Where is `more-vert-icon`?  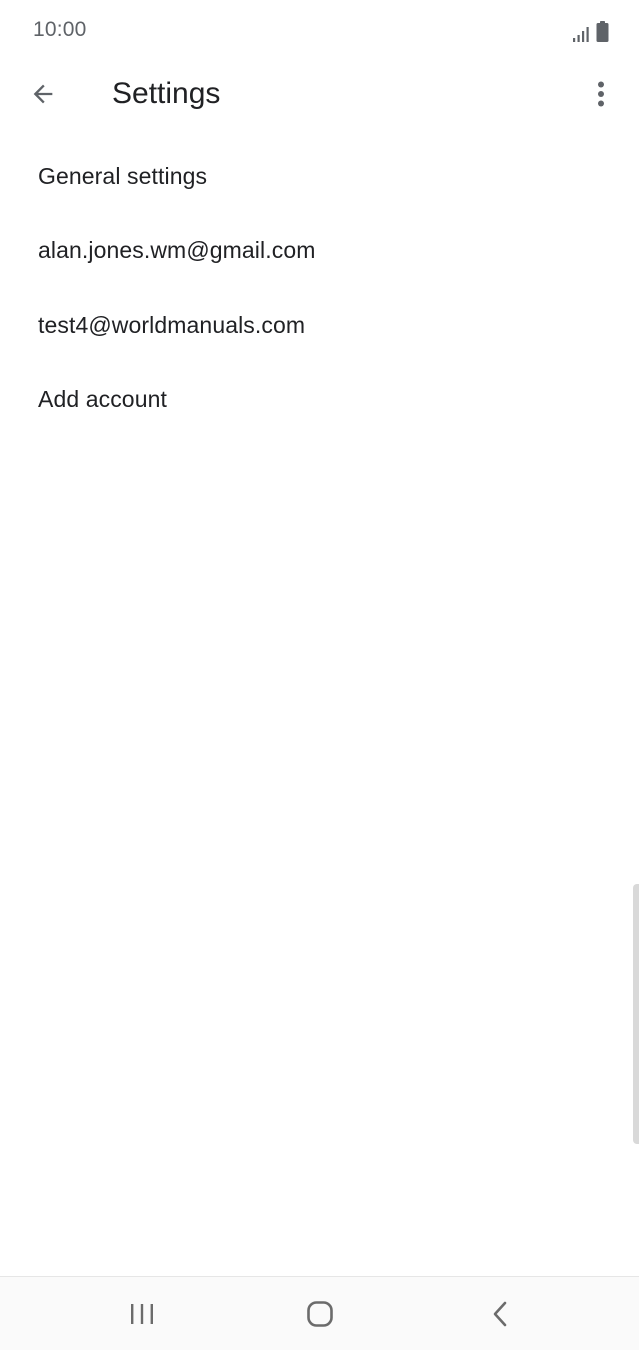
more-vert-icon is located at coordinates (601, 94).